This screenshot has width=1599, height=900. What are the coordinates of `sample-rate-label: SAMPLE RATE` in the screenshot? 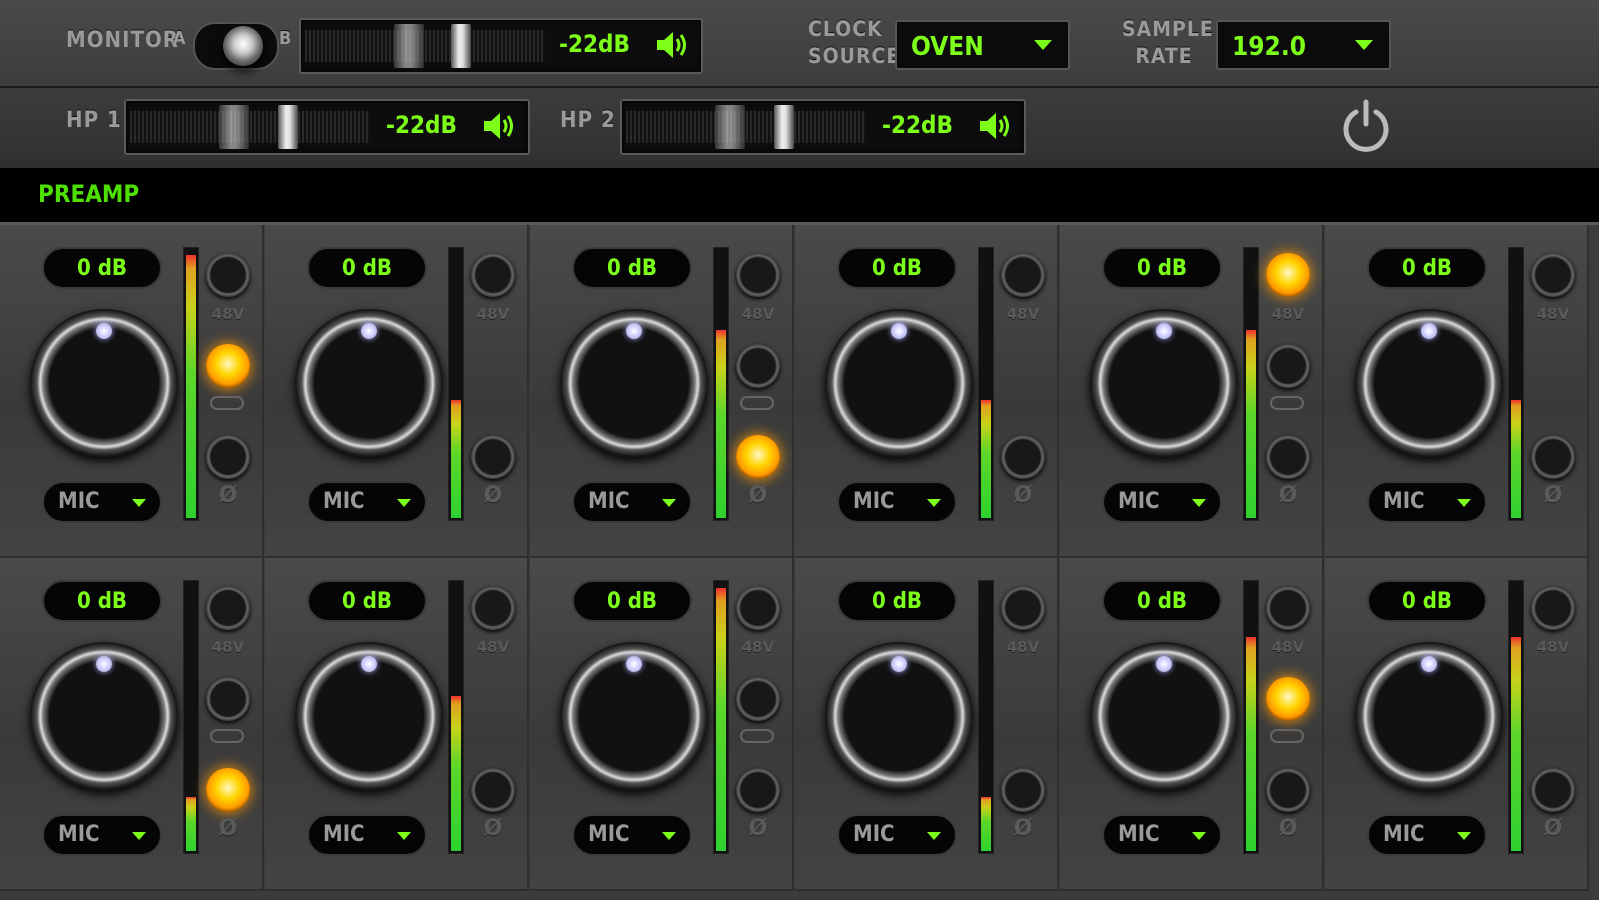 It's located at (1168, 43).